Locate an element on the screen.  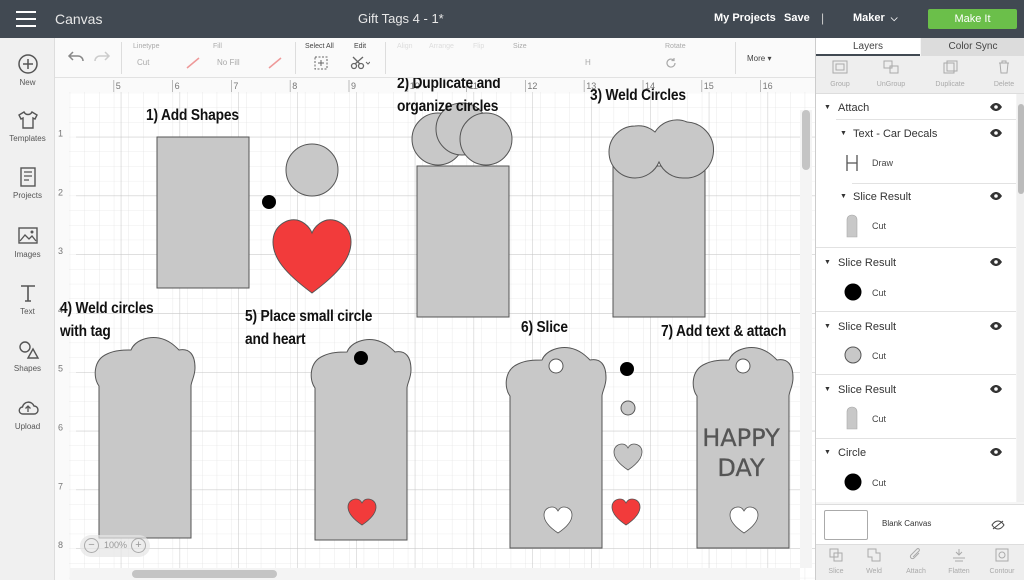
step4-welded-tag is located at coordinates (145, 438).